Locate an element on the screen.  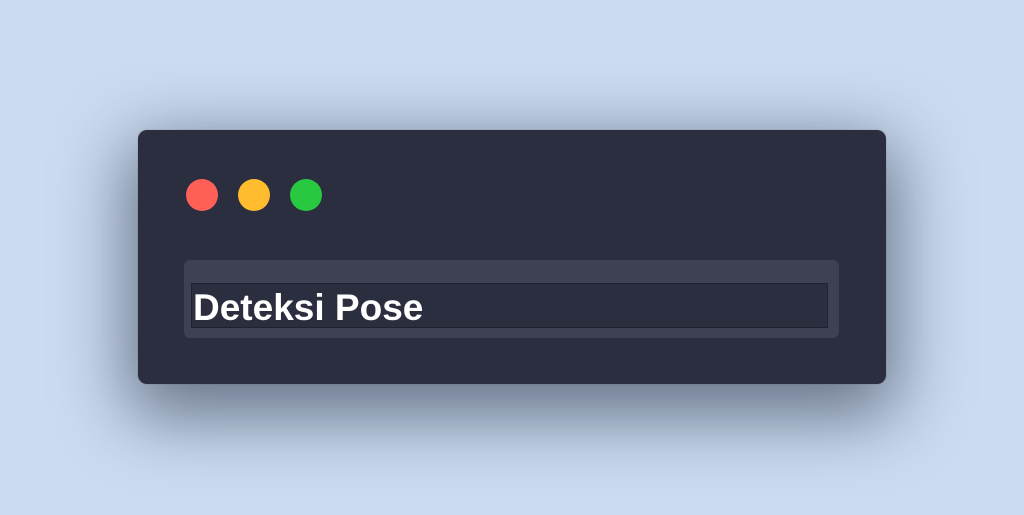
window-title: Deteksi Pose is located at coordinates (308, 307).